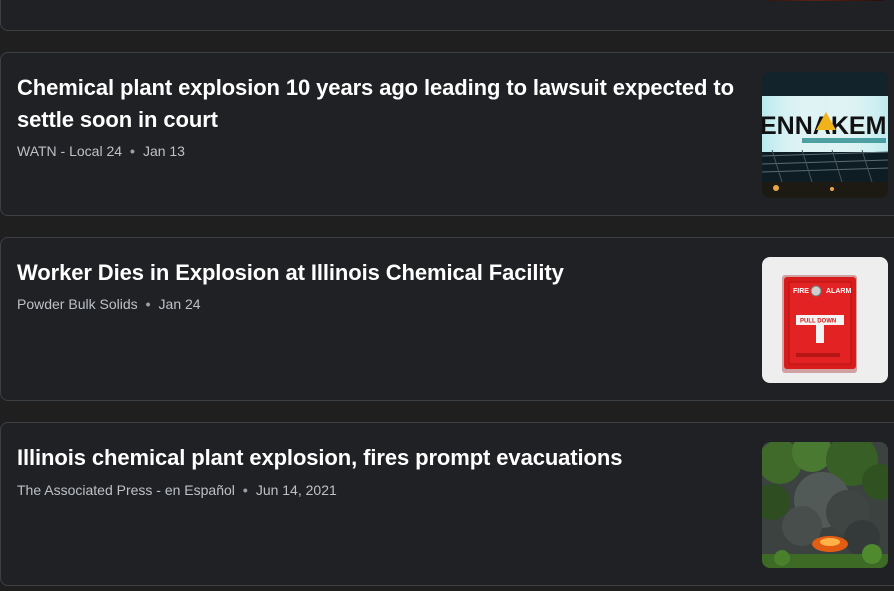  What do you see at coordinates (179, 304) in the screenshot?
I see `article-date: Jan 24` at bounding box center [179, 304].